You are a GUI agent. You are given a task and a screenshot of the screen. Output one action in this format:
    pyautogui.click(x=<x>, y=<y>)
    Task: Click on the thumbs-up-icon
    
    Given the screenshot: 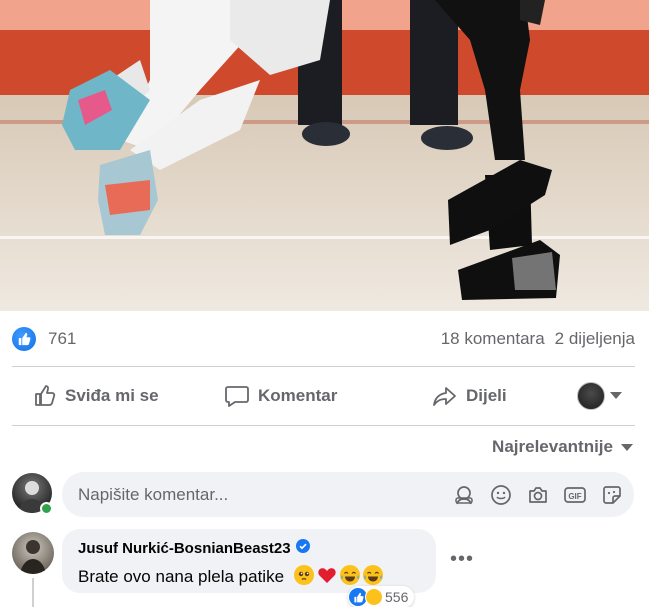 What is the action you would take?
    pyautogui.click(x=45, y=396)
    